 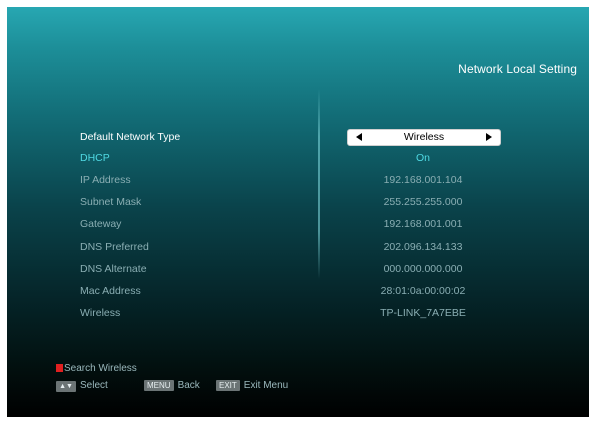 I want to click on setting-row-dns-preferred: DNS Preferred 202.096.134.133, so click(x=298, y=249).